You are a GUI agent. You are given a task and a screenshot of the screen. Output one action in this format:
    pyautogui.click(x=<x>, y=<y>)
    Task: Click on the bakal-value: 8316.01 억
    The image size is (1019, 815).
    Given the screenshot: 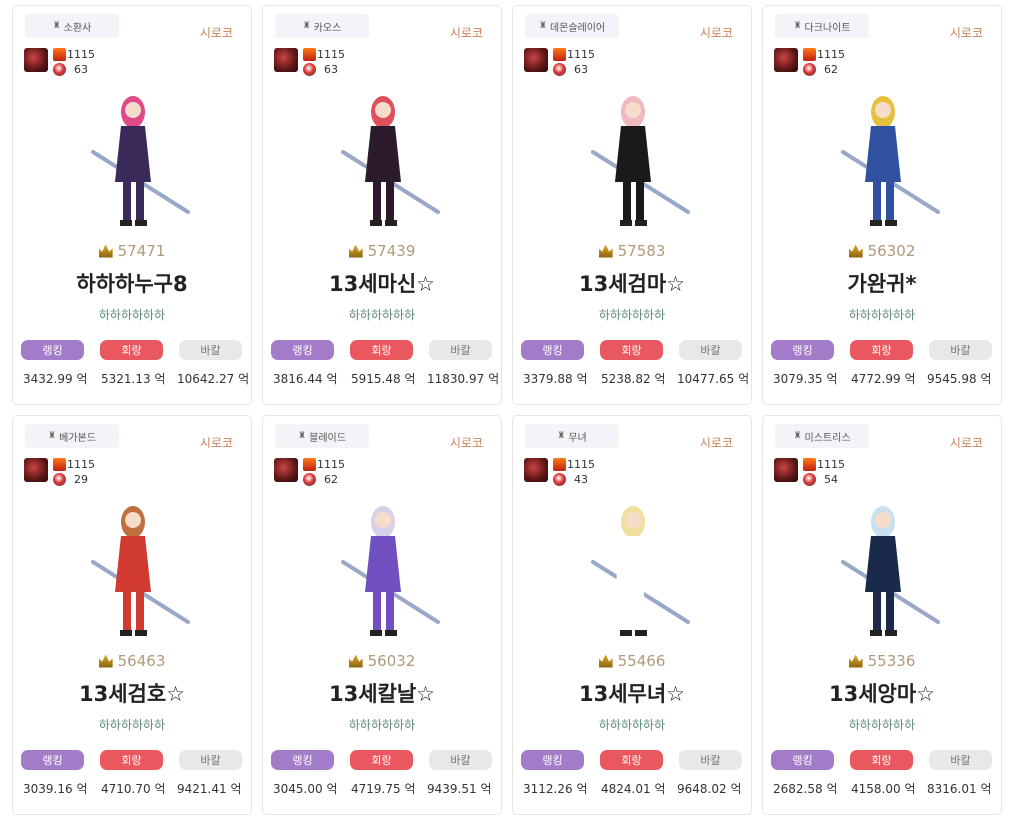 What is the action you would take?
    pyautogui.click(x=959, y=789)
    